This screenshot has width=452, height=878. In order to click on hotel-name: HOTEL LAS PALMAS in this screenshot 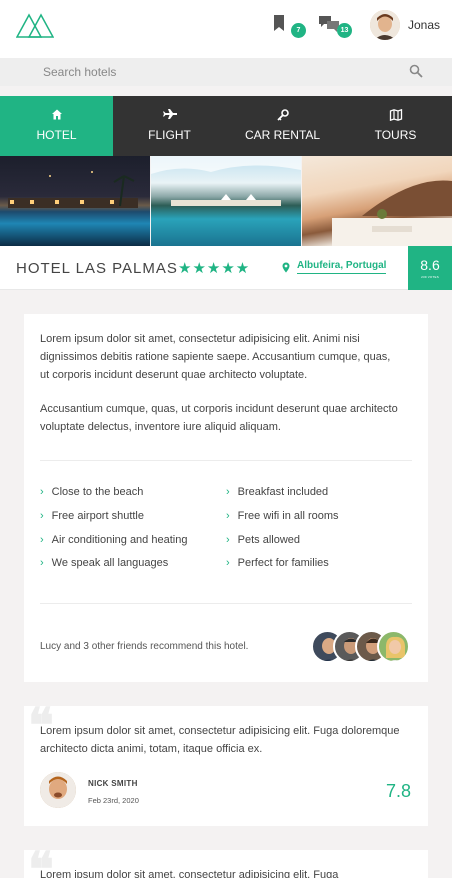, I will do `click(97, 268)`.